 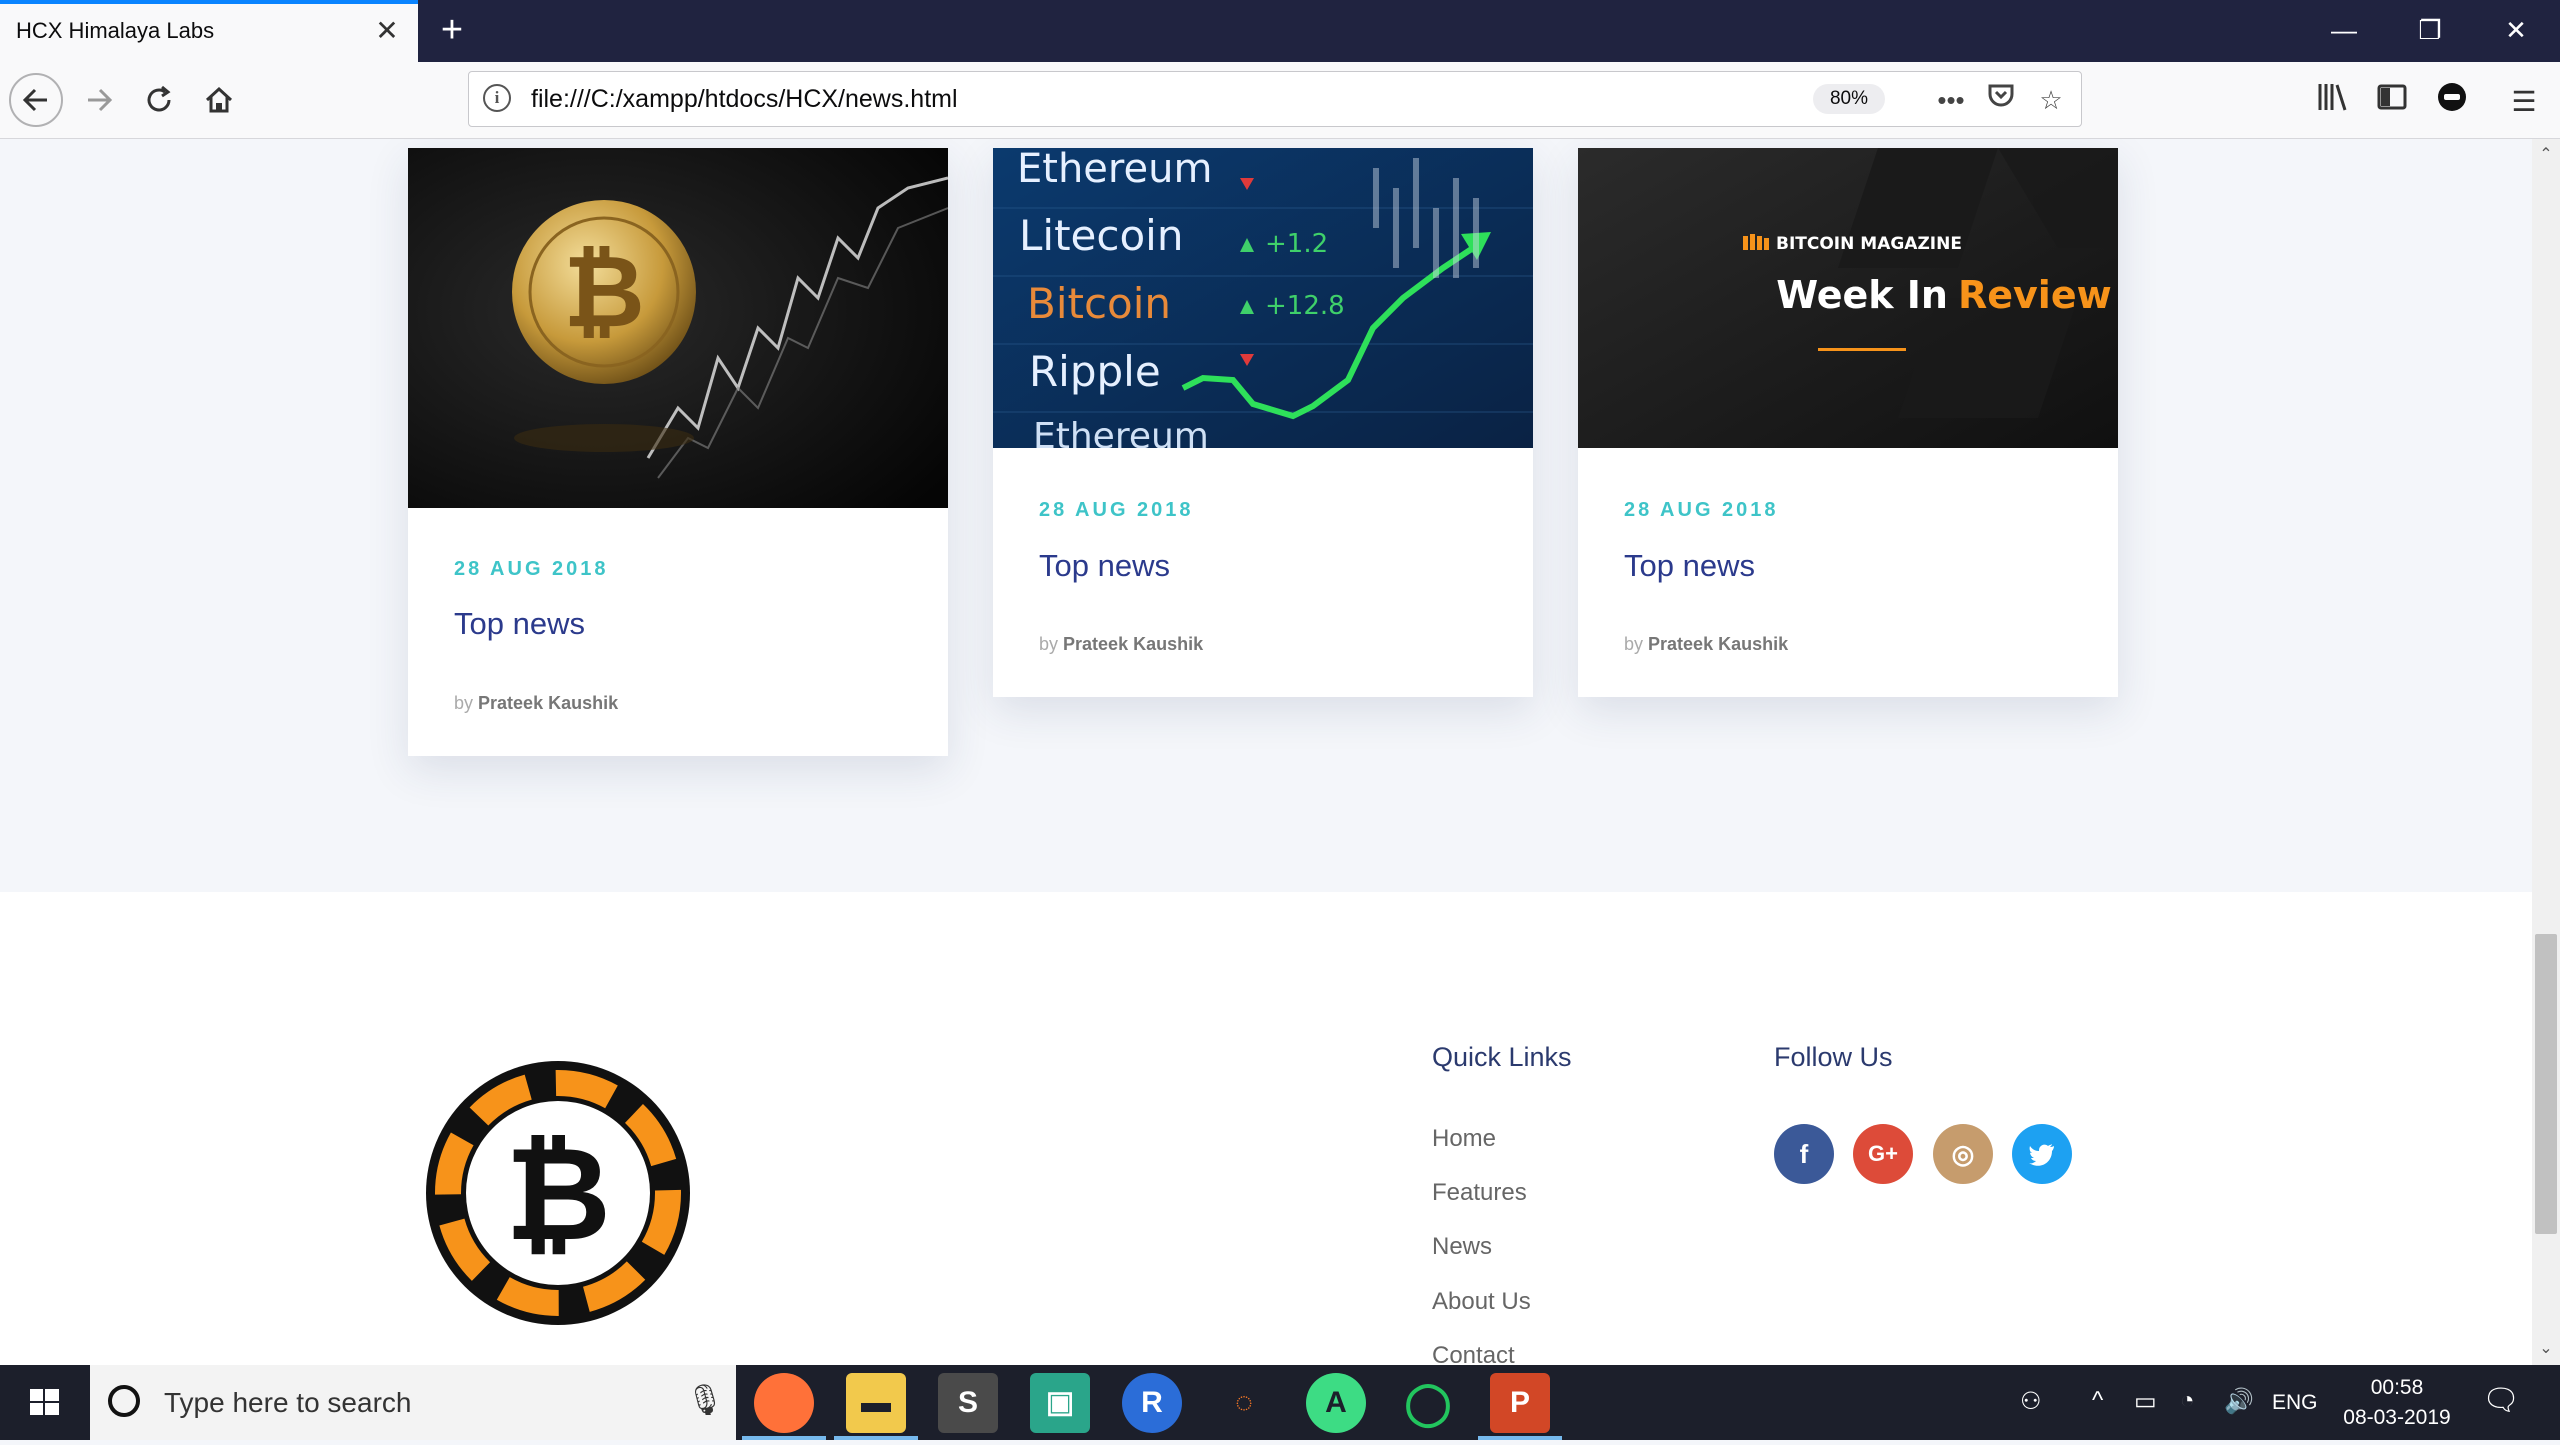 I want to click on close-tab-icon: ✕, so click(x=387, y=31).